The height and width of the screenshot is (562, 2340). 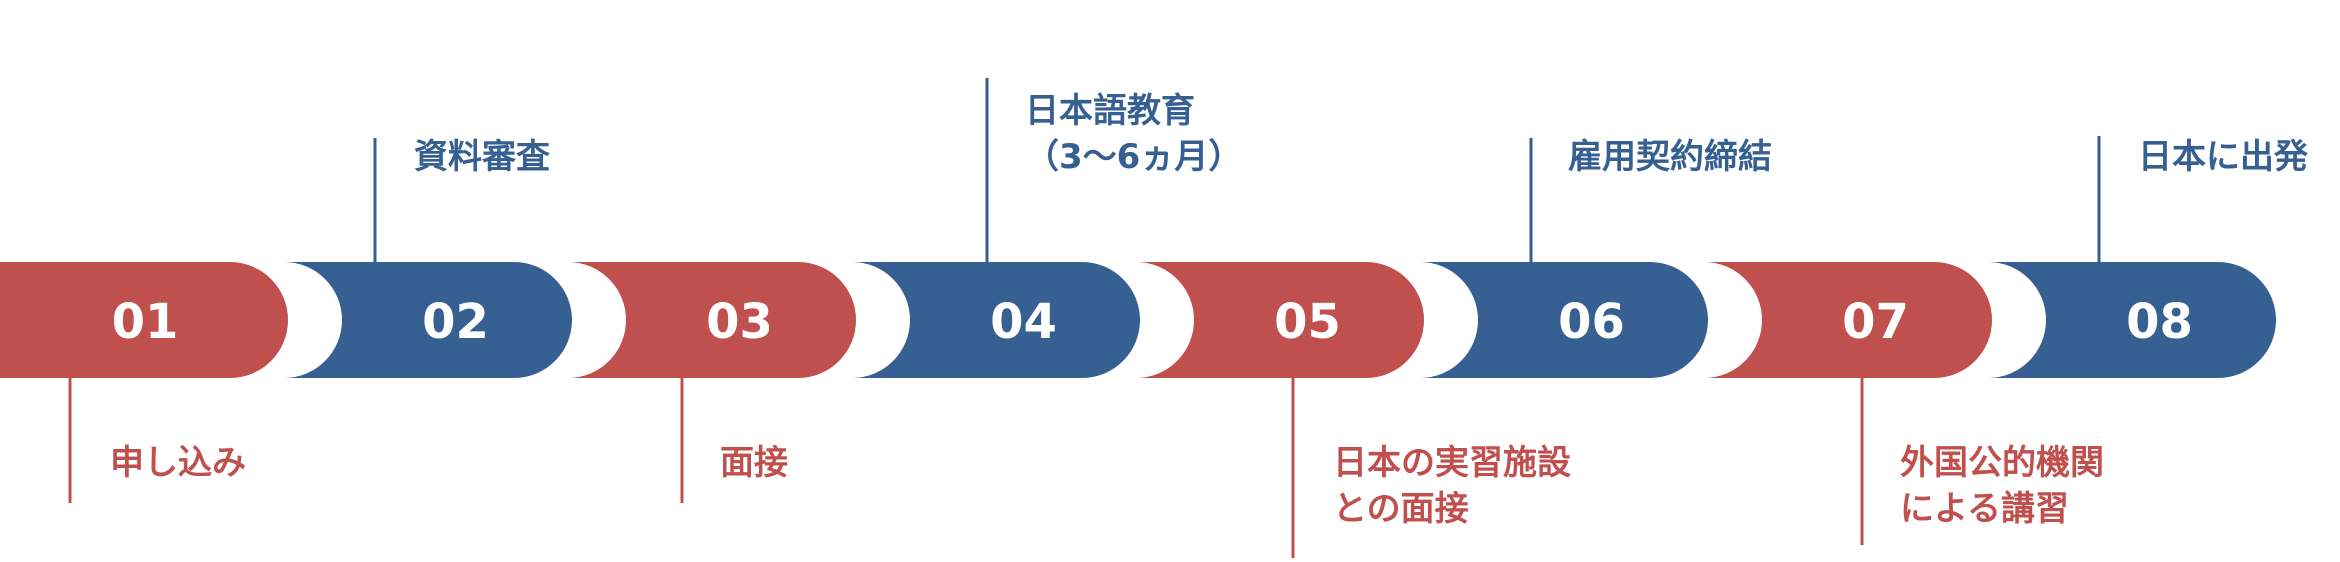 What do you see at coordinates (1591, 322) in the screenshot?
I see `step-number-06: 06` at bounding box center [1591, 322].